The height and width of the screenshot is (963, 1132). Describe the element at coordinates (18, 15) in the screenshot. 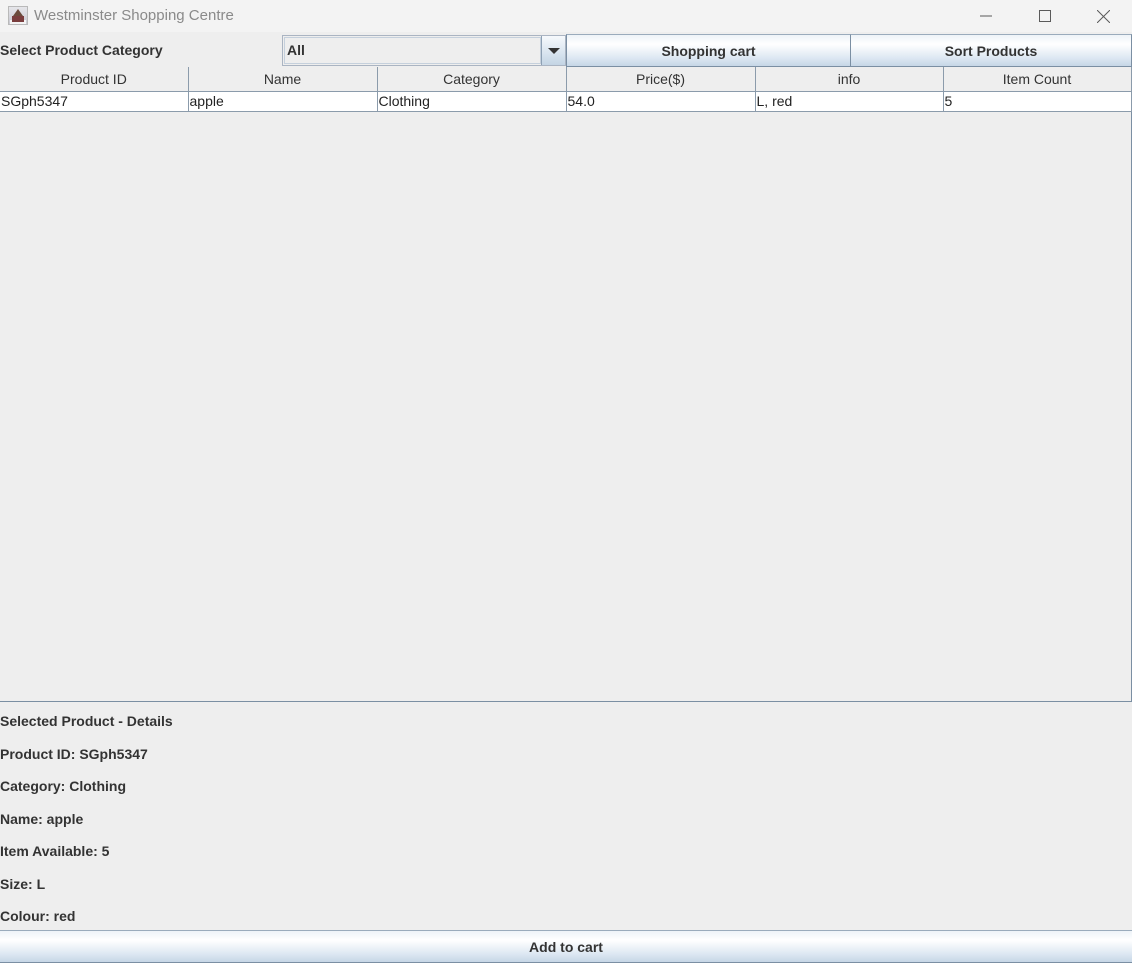

I see `app-icon` at that location.